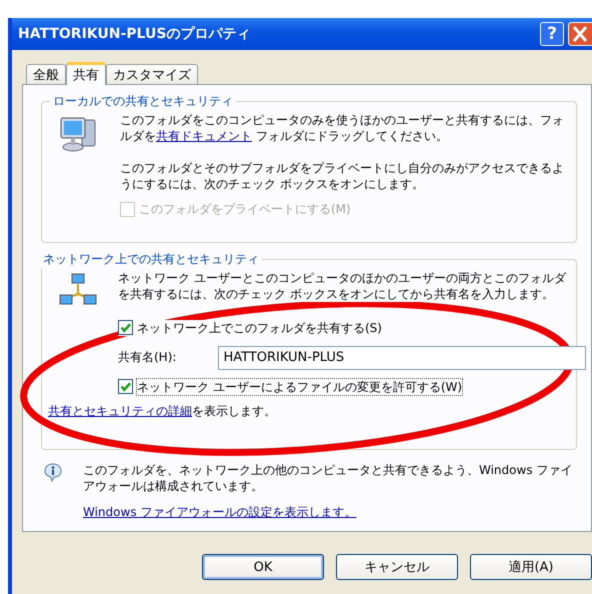 This screenshot has height=594, width=592. What do you see at coordinates (342, 286) in the screenshot?
I see `description-text: ネットワーク ユーザーとこのコンピュータのほかのユーザーの両方とこのフォルダを共有するには、次のチェック ボックスをオンにしてから共有名を入力します。` at bounding box center [342, 286].